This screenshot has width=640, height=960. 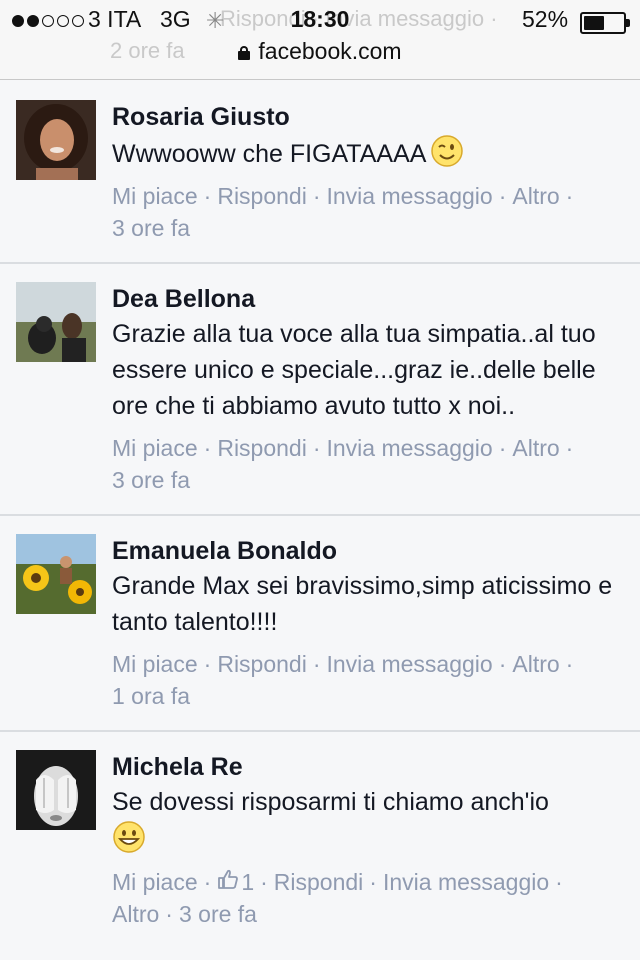 I want to click on address-bar: facebook.com, so click(x=320, y=51).